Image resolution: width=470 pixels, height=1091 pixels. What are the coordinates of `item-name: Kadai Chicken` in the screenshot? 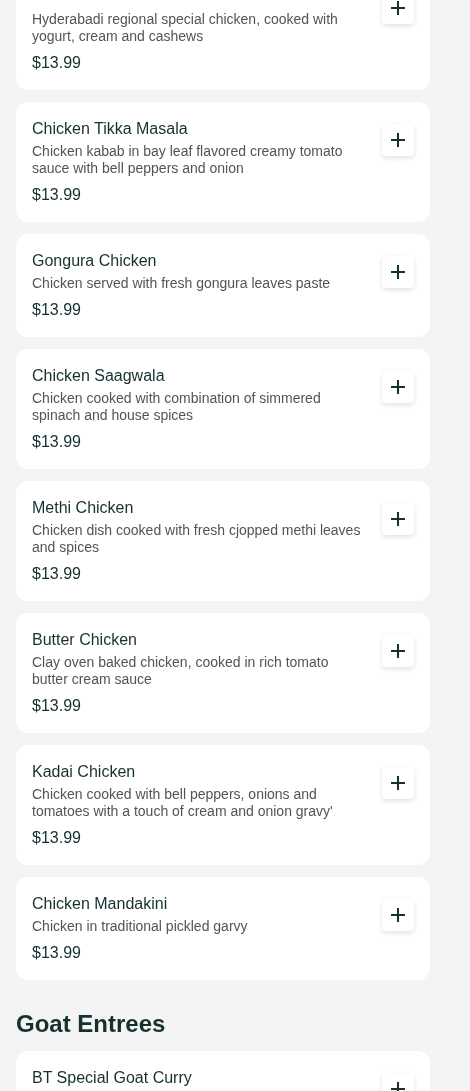 It's located at (84, 772).